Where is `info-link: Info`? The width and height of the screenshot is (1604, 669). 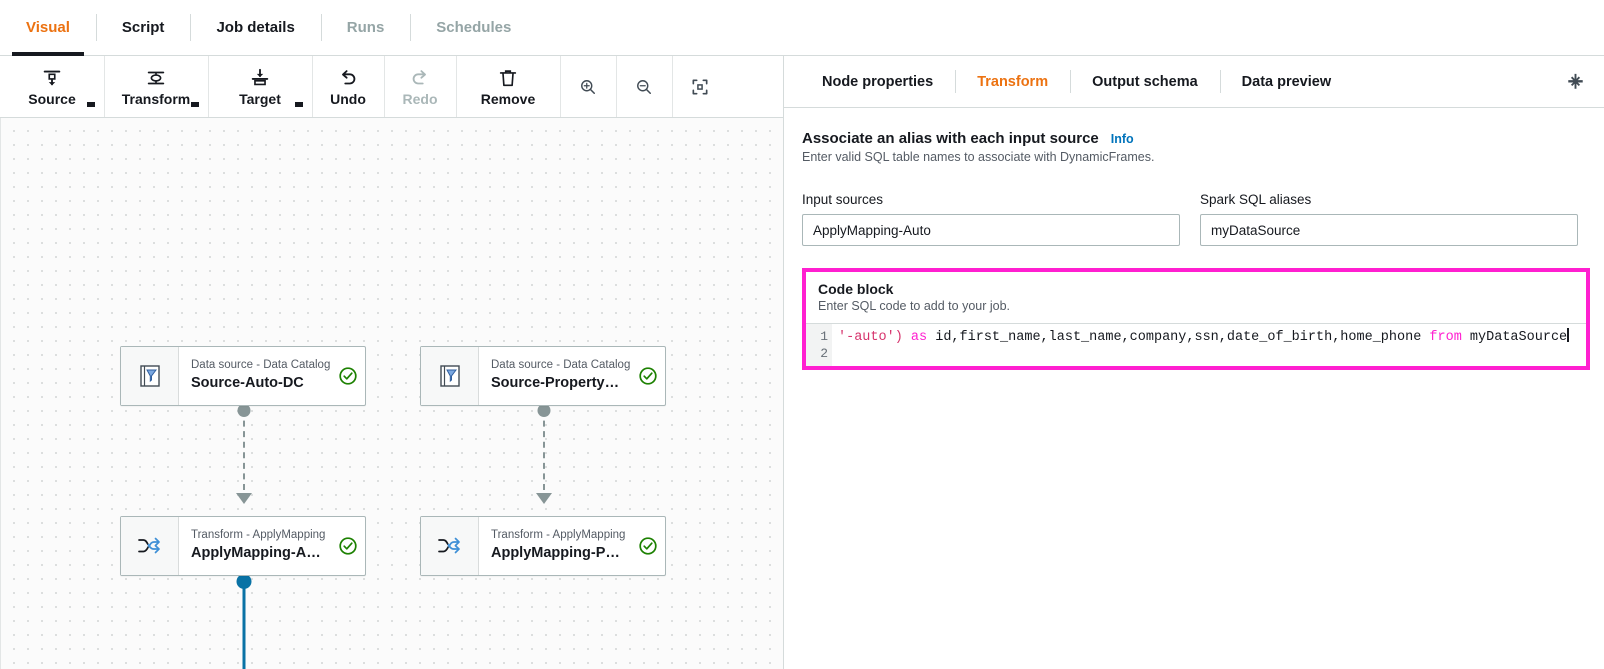
info-link: Info is located at coordinates (1122, 139).